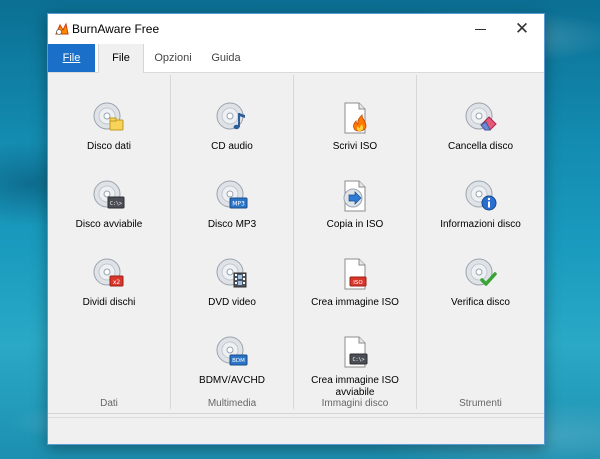 The width and height of the screenshot is (600, 459). What do you see at coordinates (232, 380) in the screenshot?
I see `bdmv-avchd-label: BDMV/AVCHD` at bounding box center [232, 380].